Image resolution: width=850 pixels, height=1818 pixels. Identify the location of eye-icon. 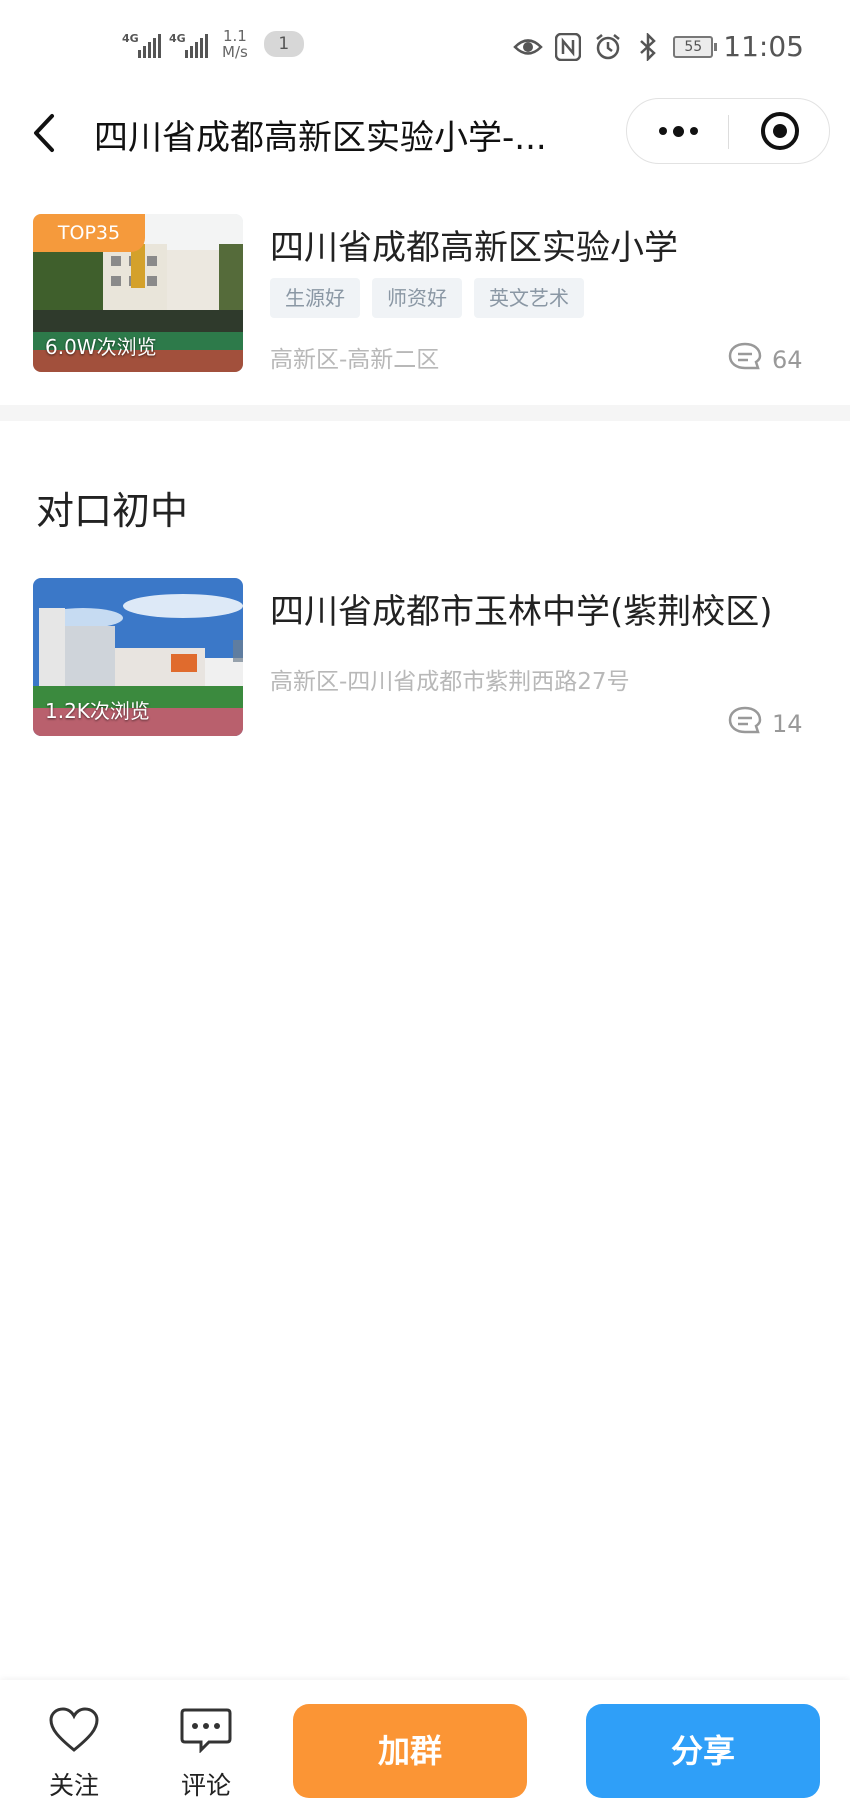
(528, 47).